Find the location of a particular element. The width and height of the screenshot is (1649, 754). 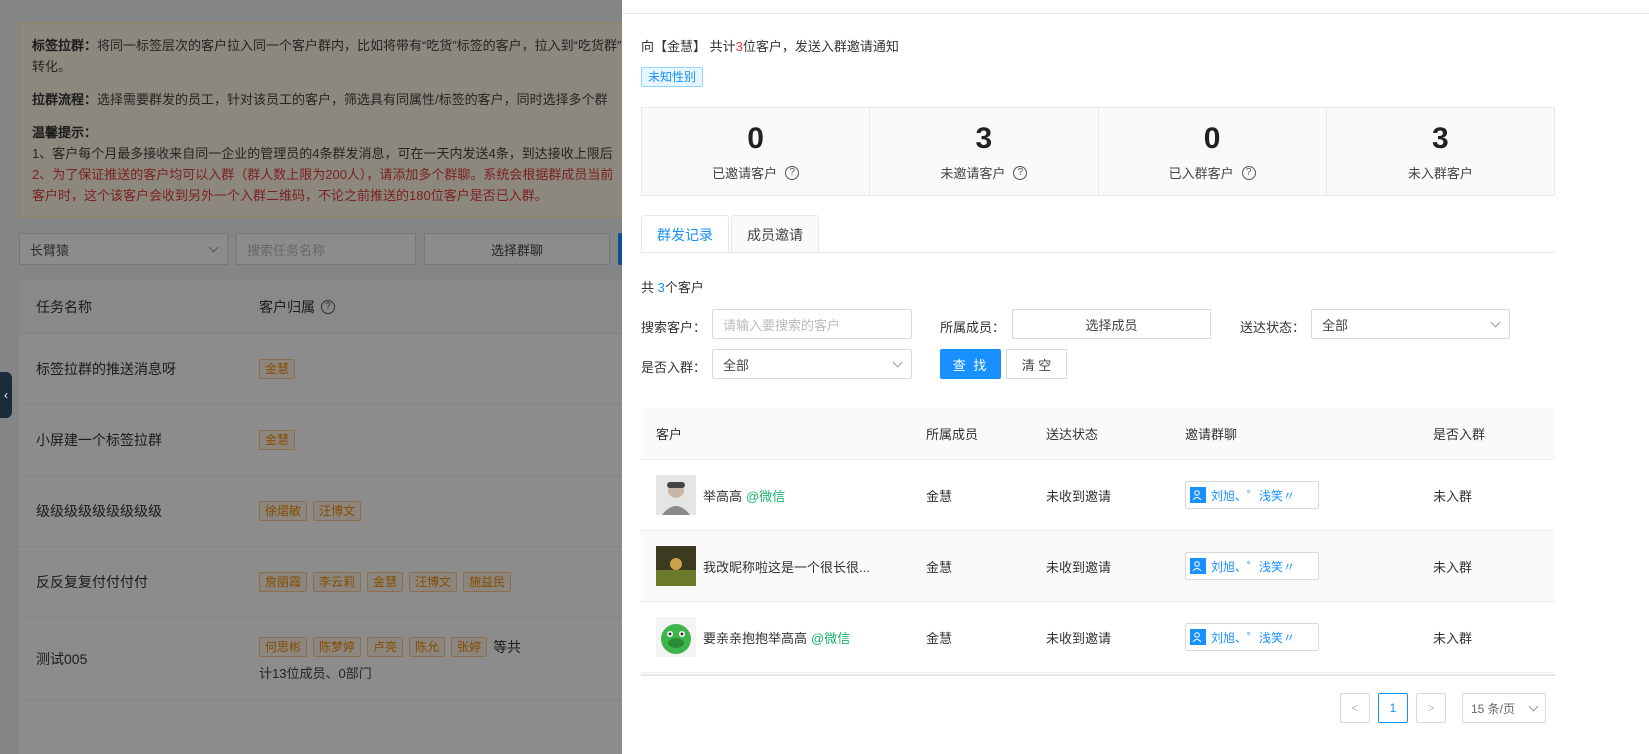

prev-page-button: < is located at coordinates (1355, 708).